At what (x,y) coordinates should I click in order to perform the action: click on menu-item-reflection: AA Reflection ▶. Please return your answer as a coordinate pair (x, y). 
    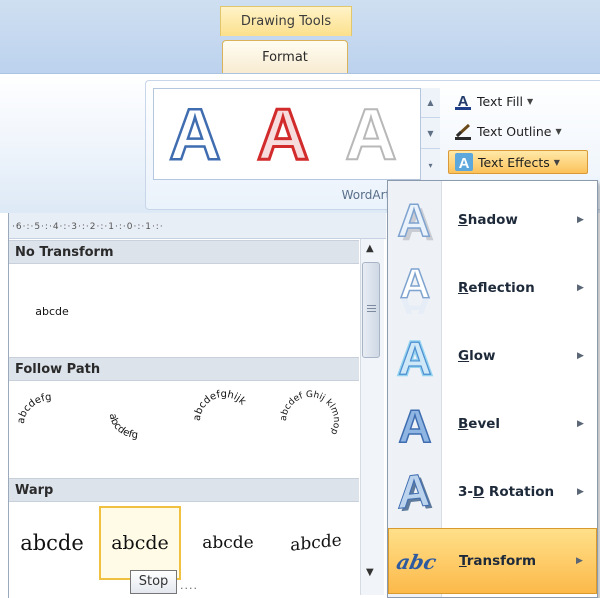
    Looking at the image, I should click on (492, 288).